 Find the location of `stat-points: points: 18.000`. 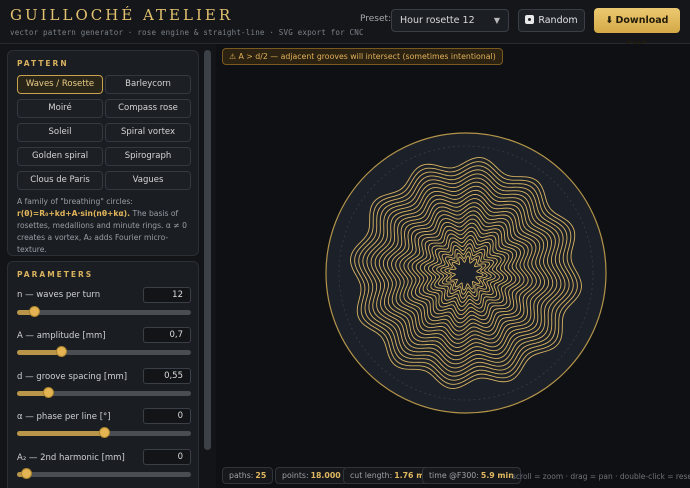

stat-points: points: 18.000 is located at coordinates (311, 475).